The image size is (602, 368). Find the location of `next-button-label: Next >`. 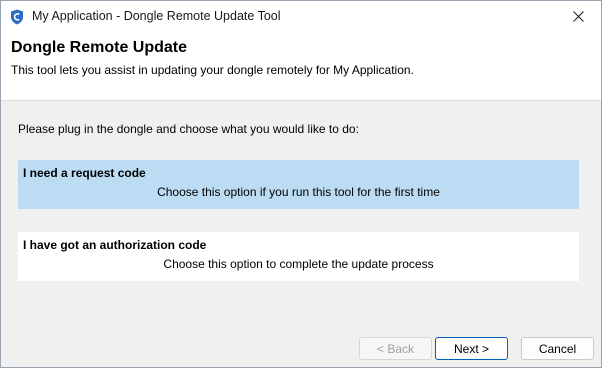

next-button-label: Next > is located at coordinates (471, 348).